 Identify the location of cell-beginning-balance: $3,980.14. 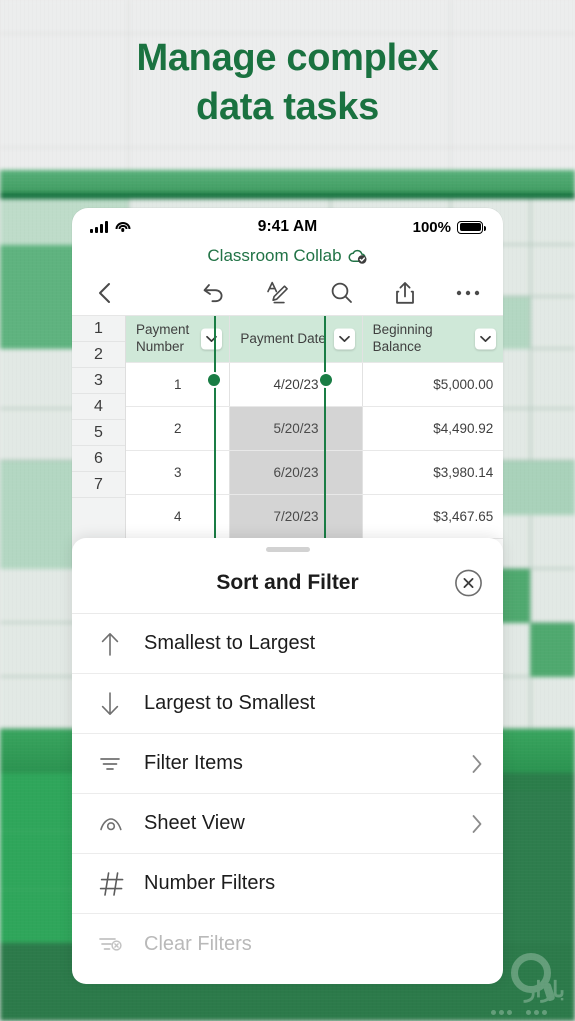
(432, 472).